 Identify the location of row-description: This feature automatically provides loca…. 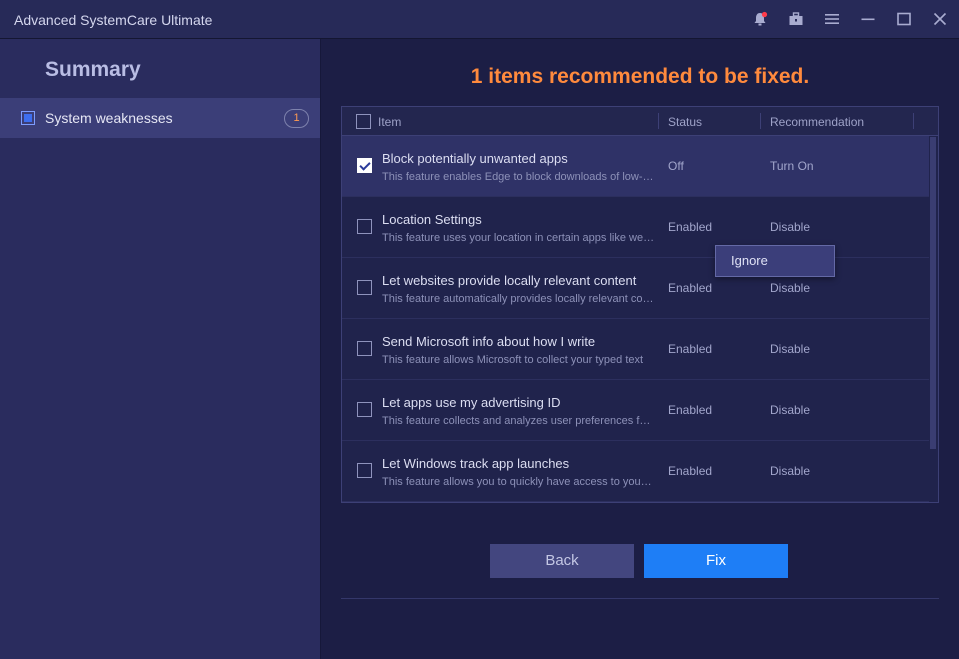
(518, 299).